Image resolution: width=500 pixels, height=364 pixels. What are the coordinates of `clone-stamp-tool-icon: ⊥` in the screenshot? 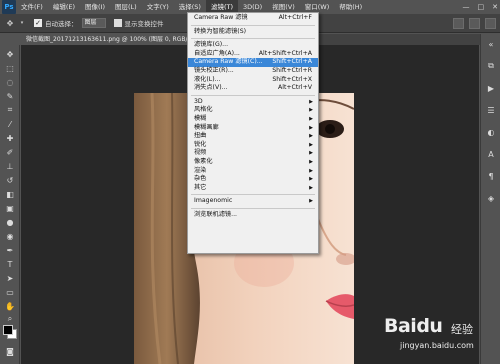 It's located at (10, 166).